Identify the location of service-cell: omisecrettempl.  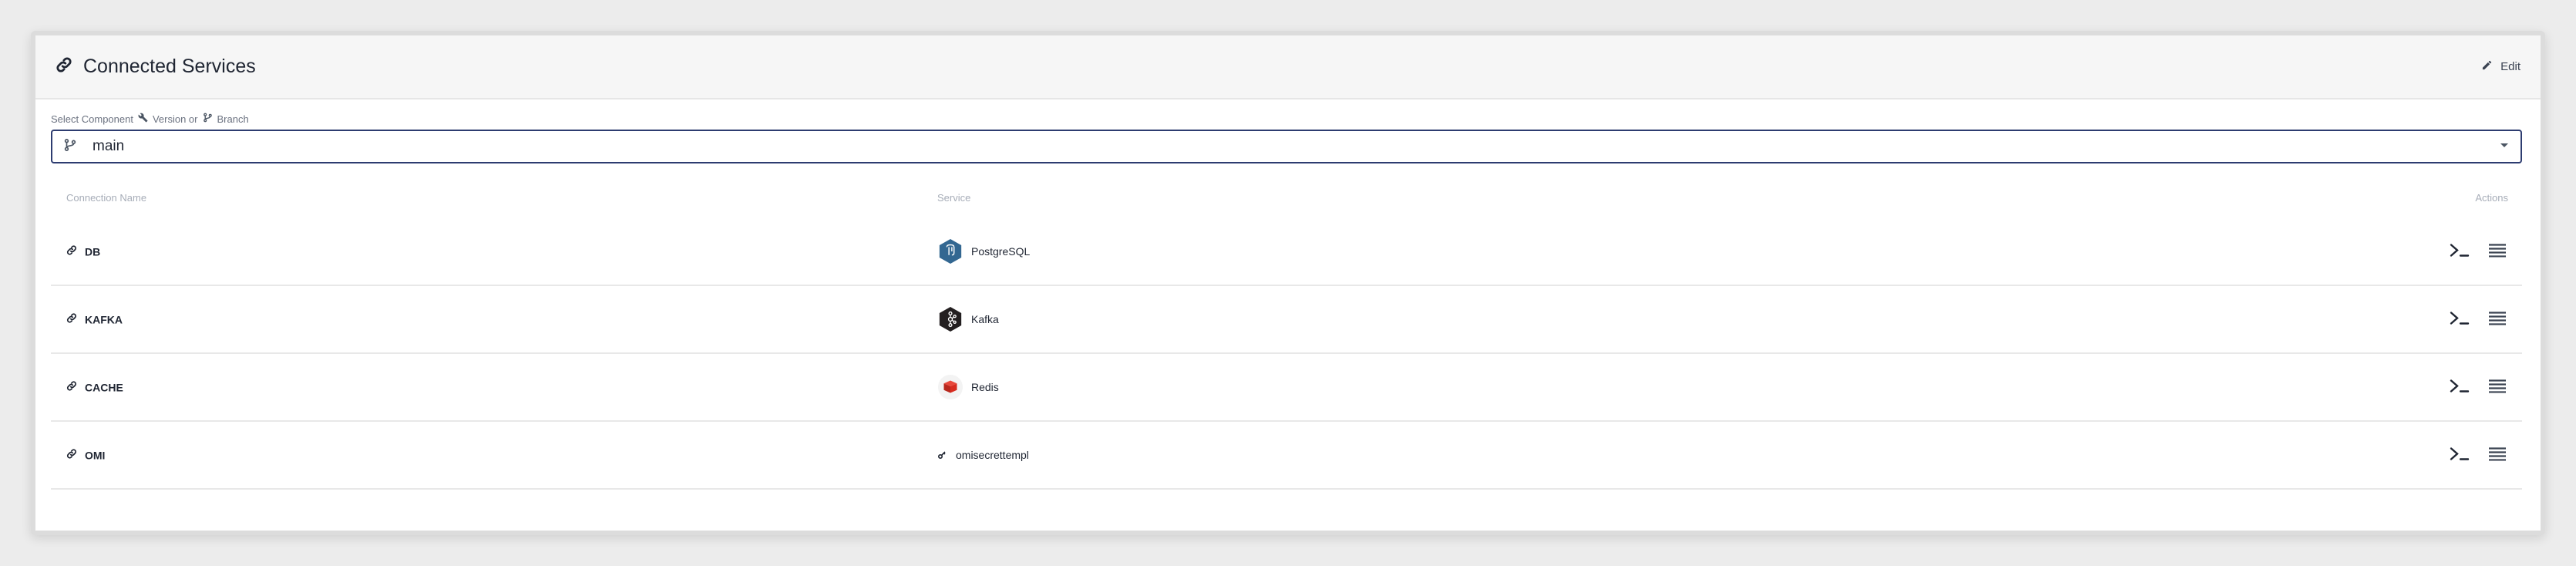
(983, 455).